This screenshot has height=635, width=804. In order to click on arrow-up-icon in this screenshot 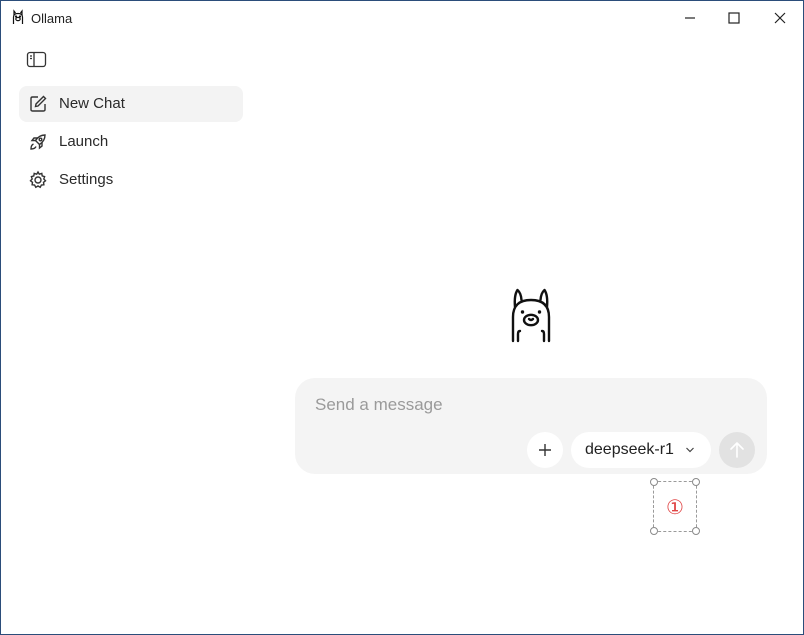, I will do `click(737, 450)`.